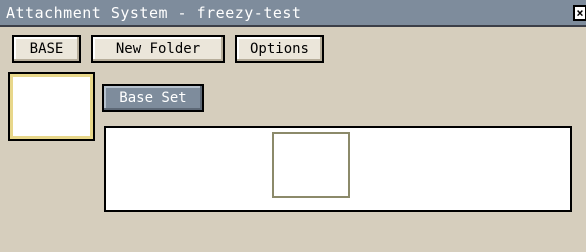 The width and height of the screenshot is (586, 252). I want to click on base-button: BASE, so click(46, 49).